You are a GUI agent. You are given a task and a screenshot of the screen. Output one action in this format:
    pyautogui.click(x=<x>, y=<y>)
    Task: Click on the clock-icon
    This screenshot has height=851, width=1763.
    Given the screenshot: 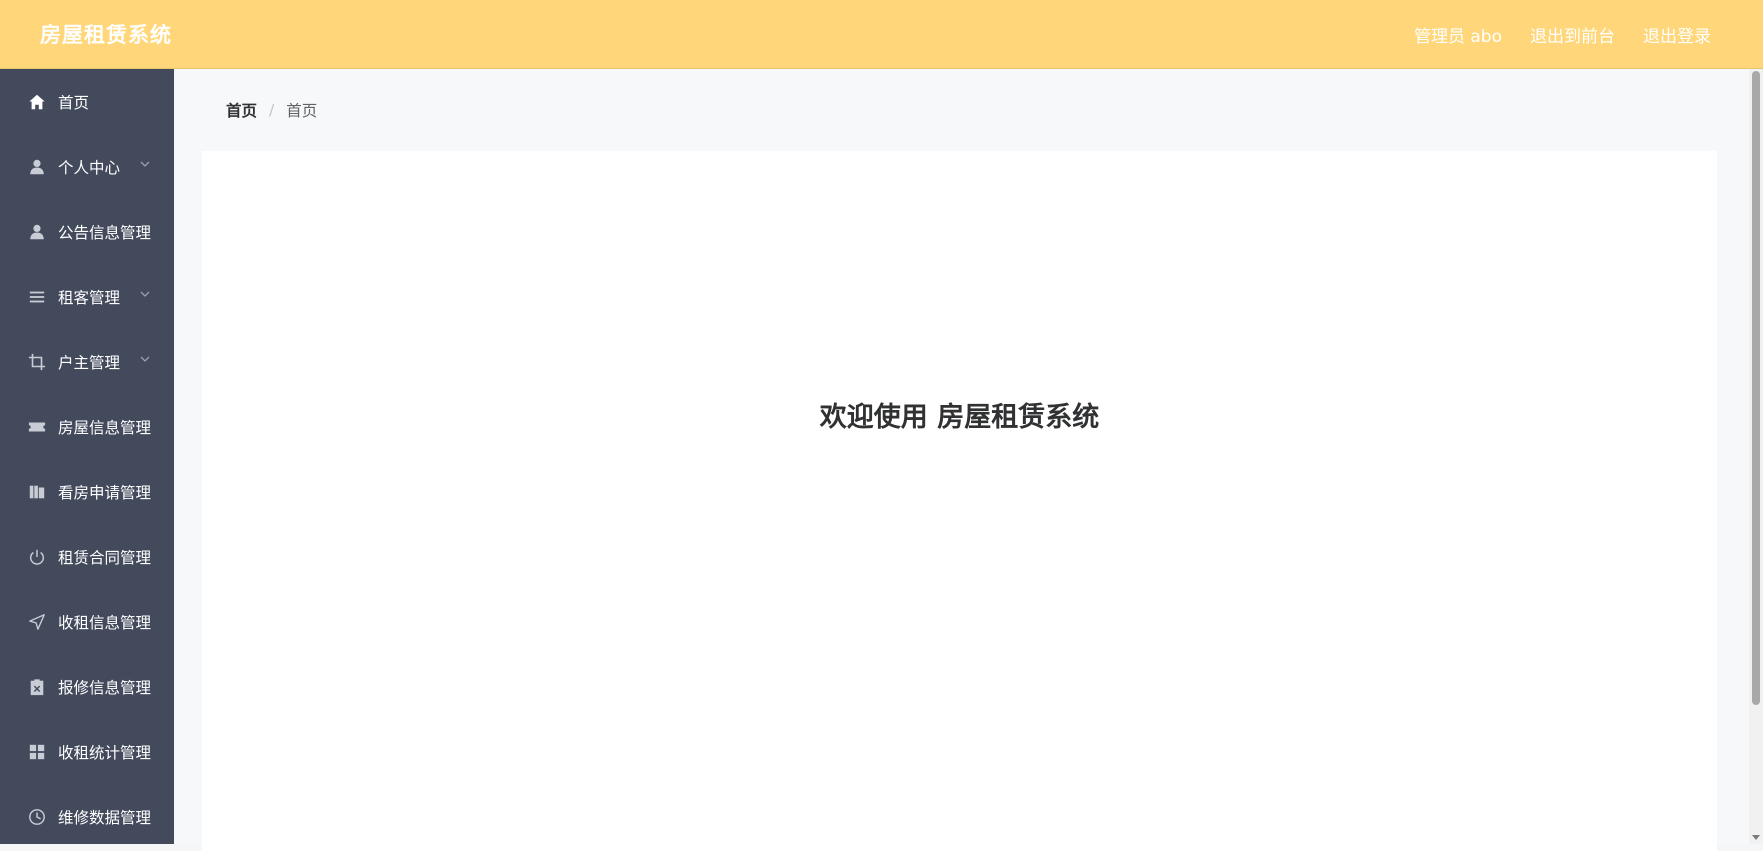 What is the action you would take?
    pyautogui.click(x=37, y=817)
    